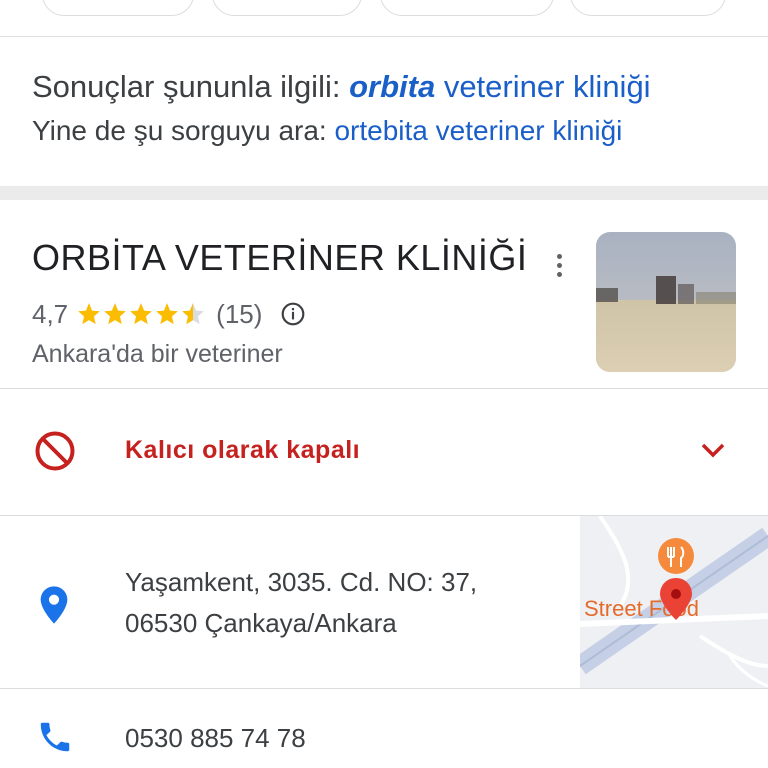  I want to click on phone-icon, so click(55, 737).